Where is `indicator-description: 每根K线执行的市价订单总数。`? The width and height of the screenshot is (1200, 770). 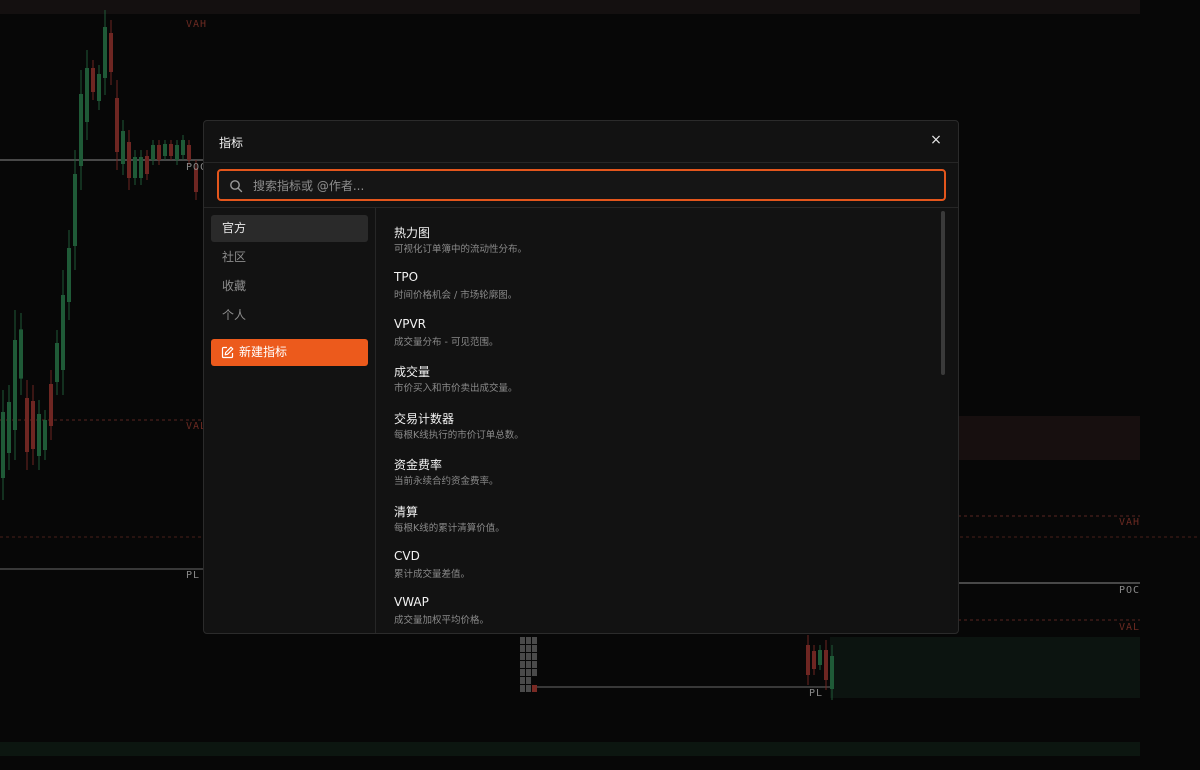 indicator-description: 每根K线执行的市价订单总数。 is located at coordinates (459, 435).